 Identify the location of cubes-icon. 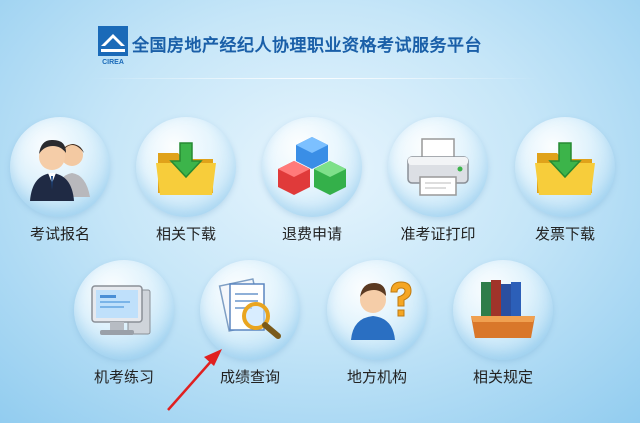
(312, 166).